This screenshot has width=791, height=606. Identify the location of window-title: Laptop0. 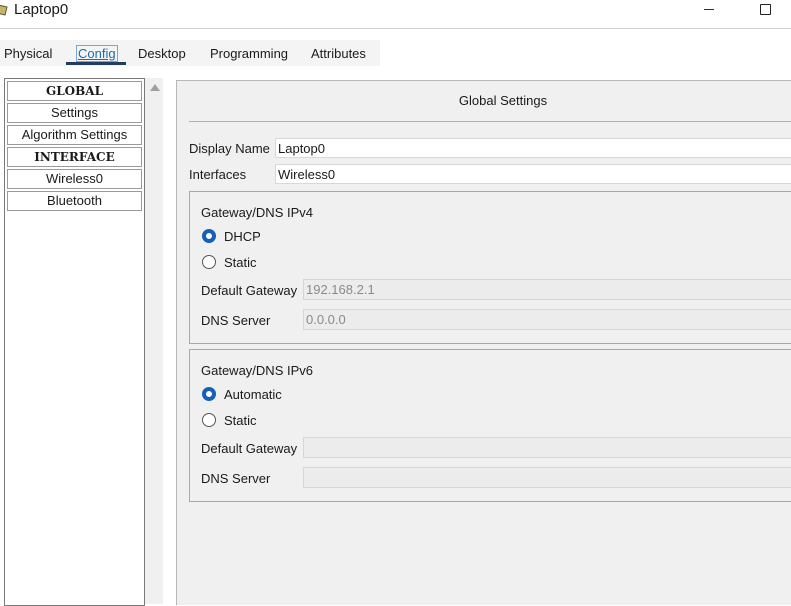
(41, 9).